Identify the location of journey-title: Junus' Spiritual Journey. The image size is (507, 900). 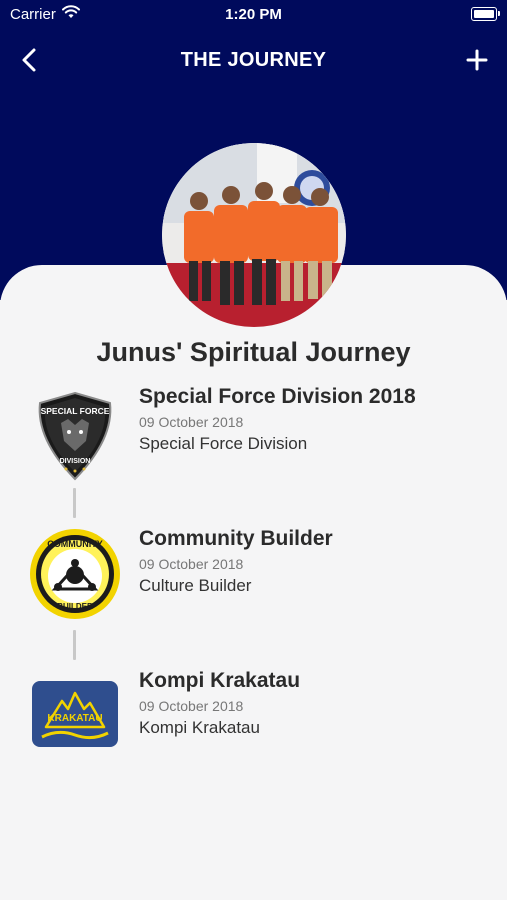
(253, 352).